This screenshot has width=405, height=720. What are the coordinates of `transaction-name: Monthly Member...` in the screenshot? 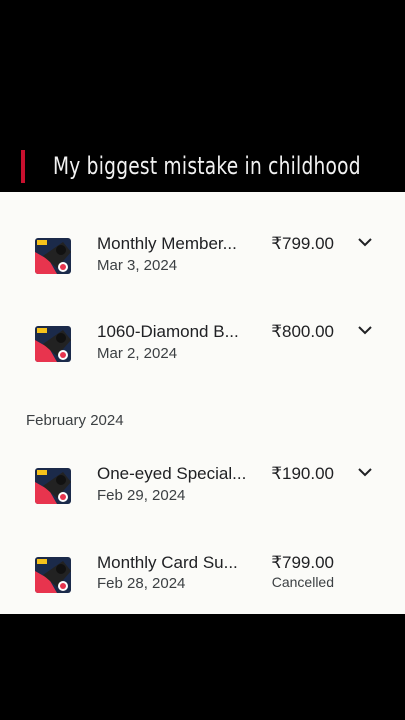 It's located at (167, 243).